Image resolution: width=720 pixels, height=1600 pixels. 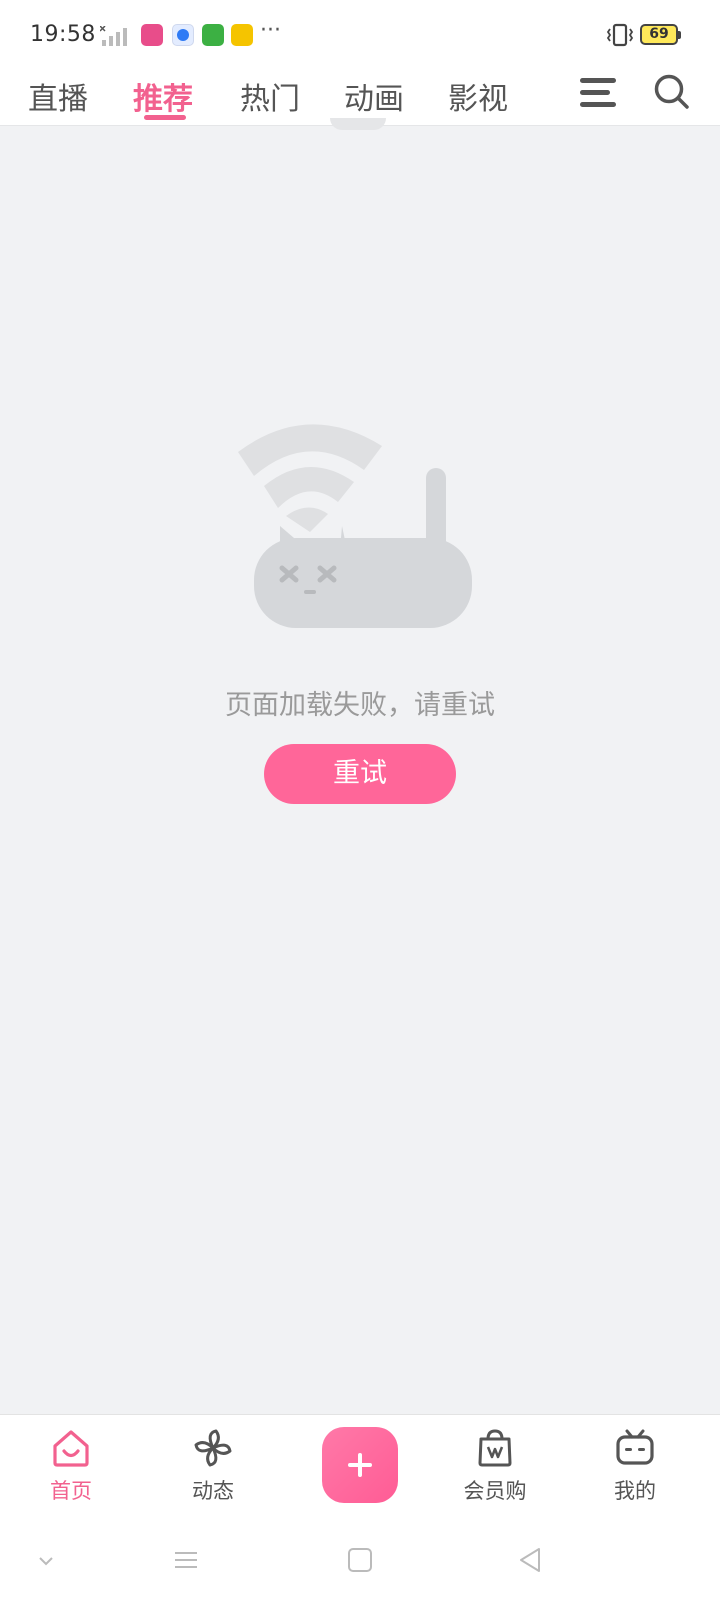 I want to click on collapse-chevron-icon, so click(x=46, y=1560).